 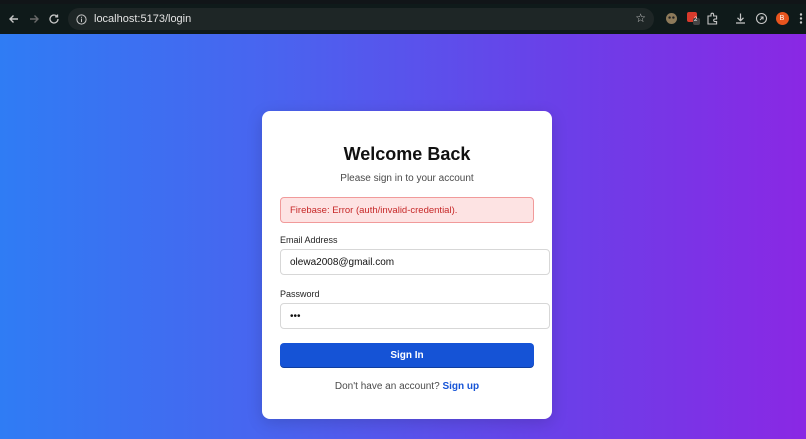 What do you see at coordinates (460, 386) in the screenshot?
I see `sign-up-link: Sign up` at bounding box center [460, 386].